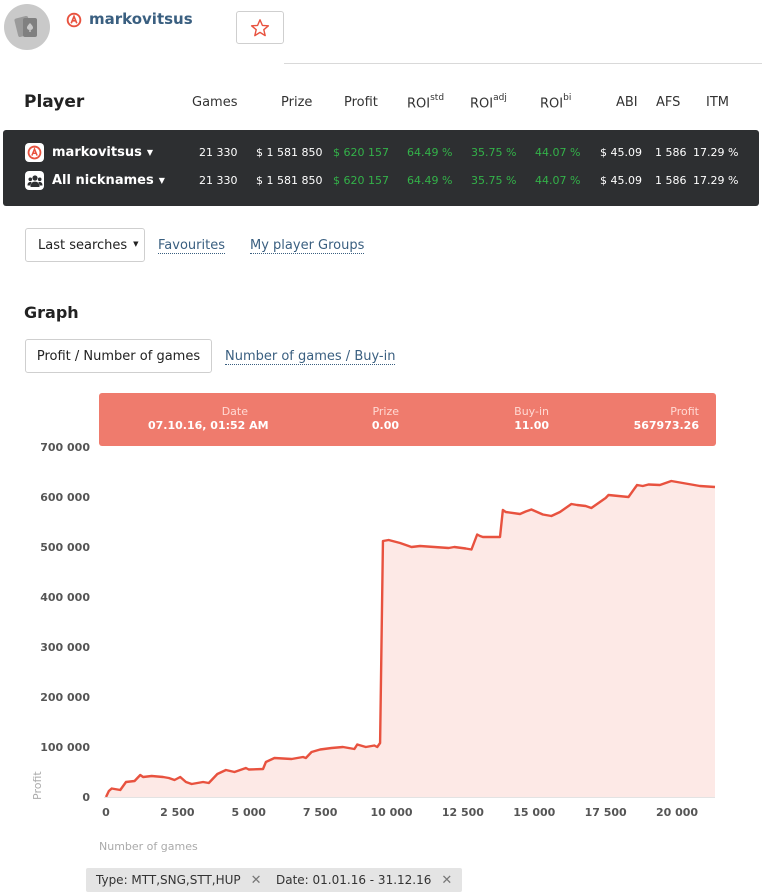 The width and height of the screenshot is (762, 895). What do you see at coordinates (51, 312) in the screenshot?
I see `graph-title: Graph` at bounding box center [51, 312].